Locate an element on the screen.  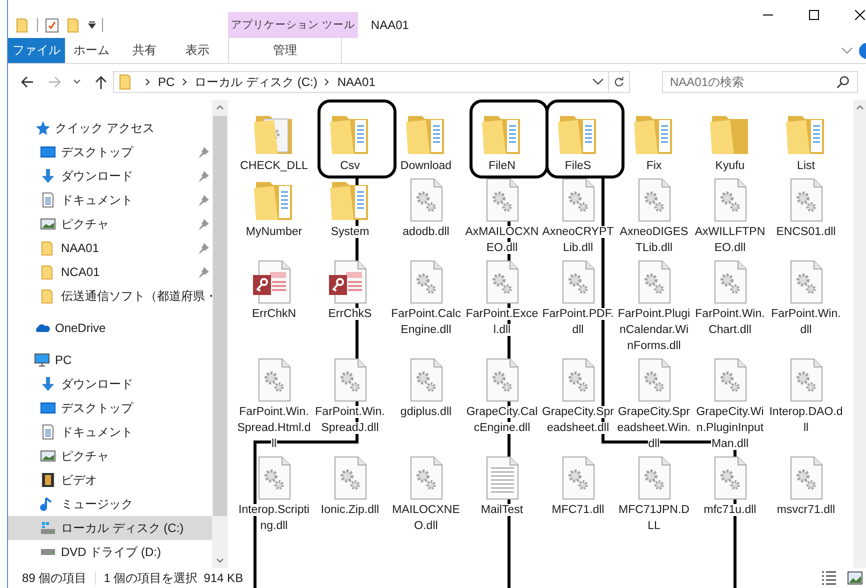
nav-item: NCA01 is located at coordinates (110, 272).